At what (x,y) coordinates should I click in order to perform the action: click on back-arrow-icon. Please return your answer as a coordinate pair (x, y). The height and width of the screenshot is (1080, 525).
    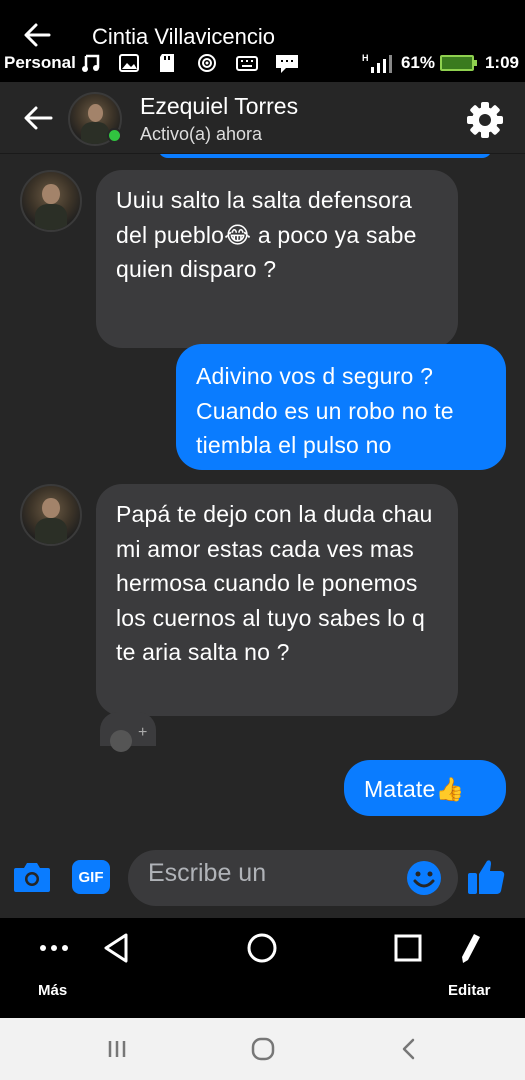
    Looking at the image, I should click on (38, 118).